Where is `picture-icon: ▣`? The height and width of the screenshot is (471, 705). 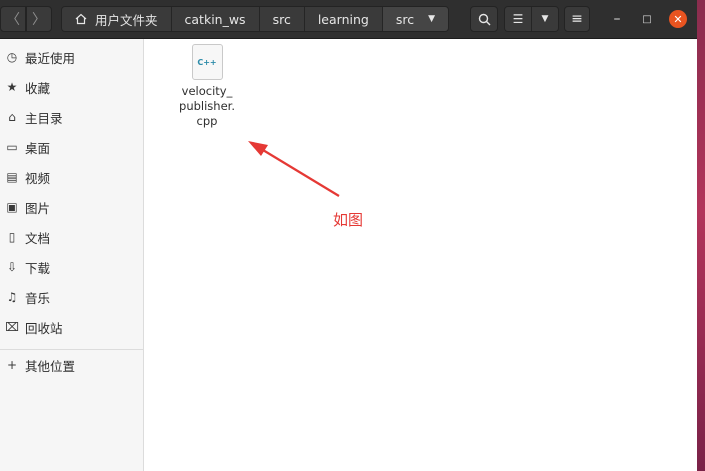 picture-icon: ▣ is located at coordinates (12, 207).